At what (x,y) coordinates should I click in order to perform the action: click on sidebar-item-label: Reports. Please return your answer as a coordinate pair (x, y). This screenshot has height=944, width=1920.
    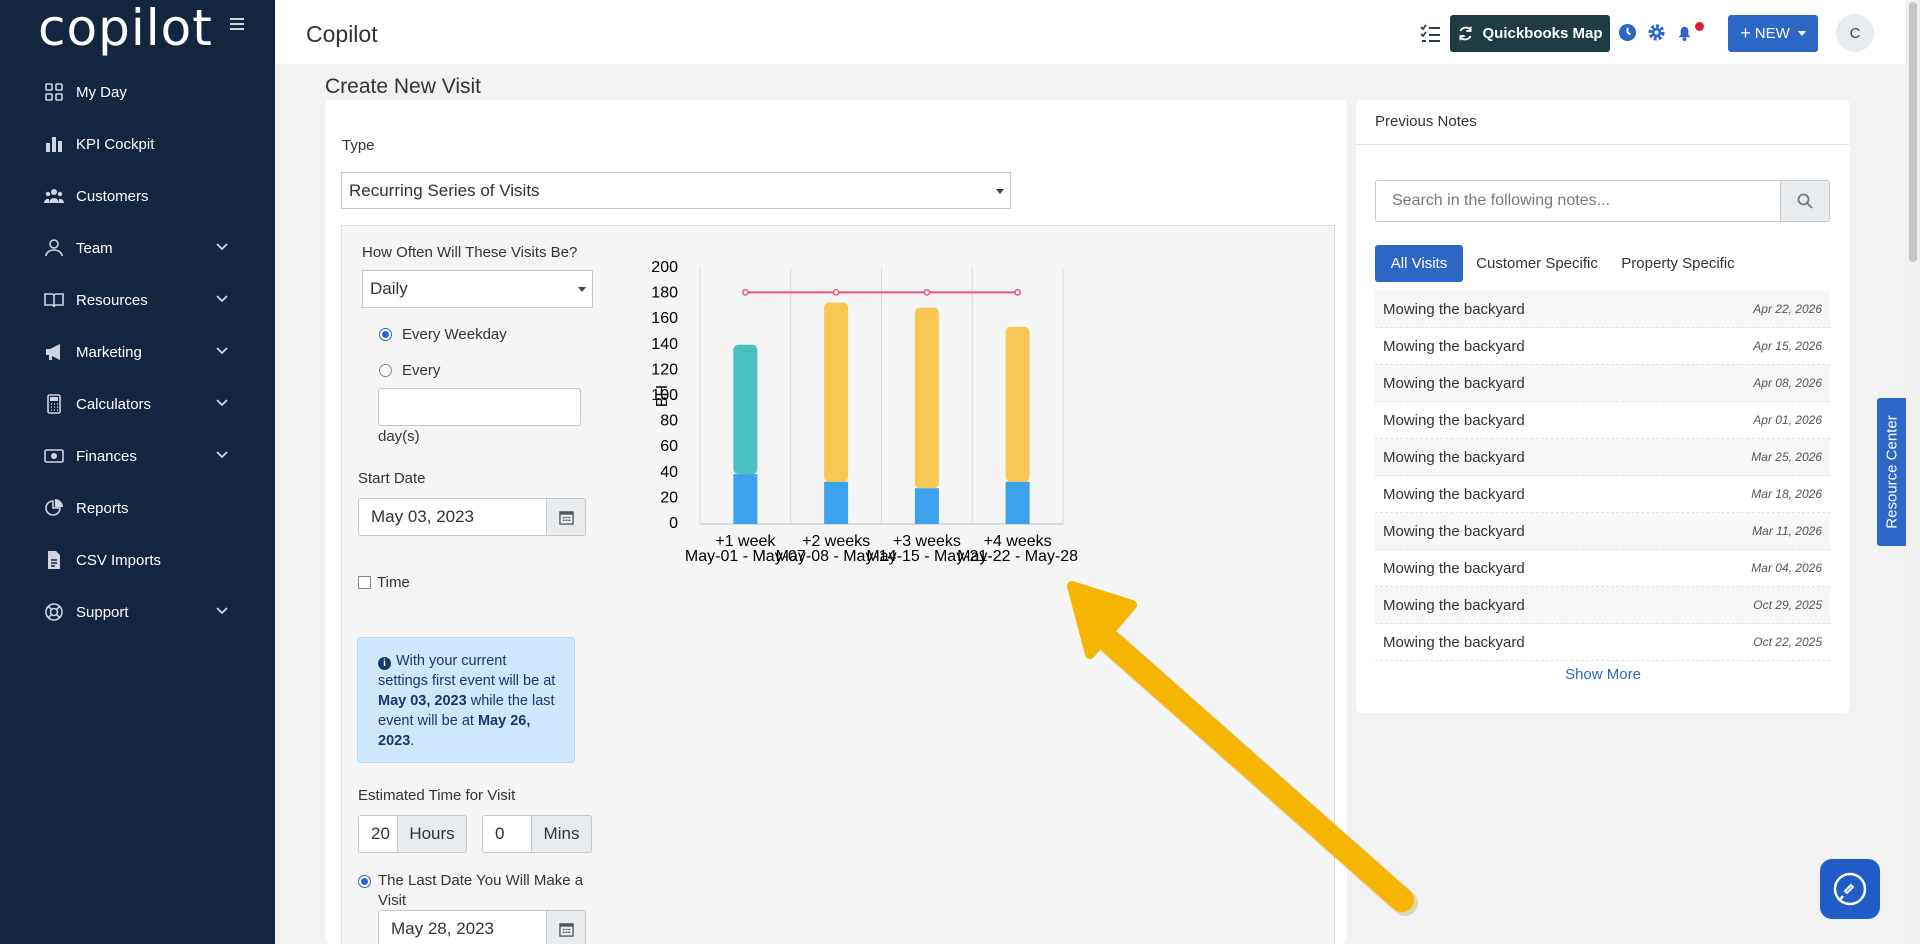
    Looking at the image, I should click on (102, 508).